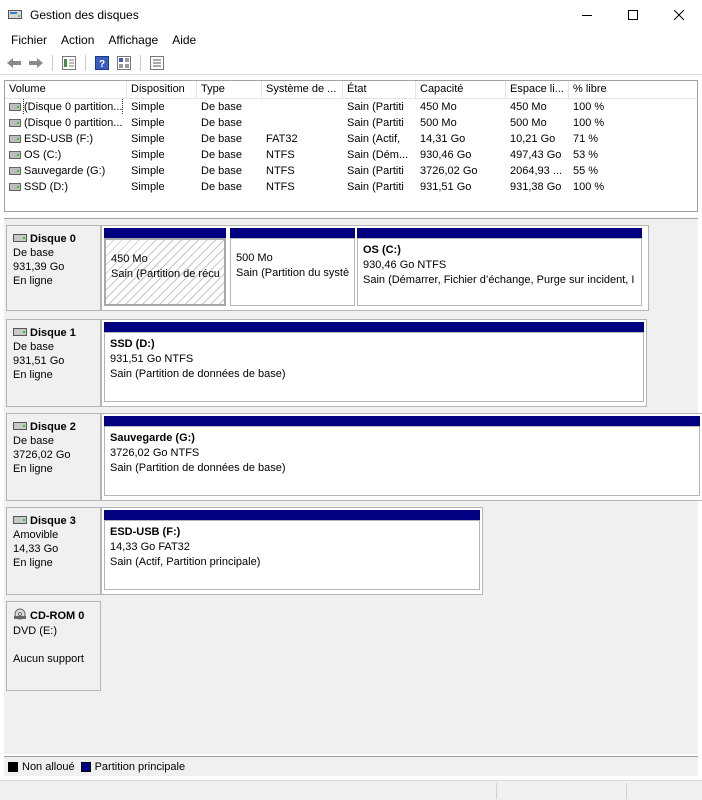 The height and width of the screenshot is (800, 702). I want to click on menu-affichage: Affichage, so click(133, 40).